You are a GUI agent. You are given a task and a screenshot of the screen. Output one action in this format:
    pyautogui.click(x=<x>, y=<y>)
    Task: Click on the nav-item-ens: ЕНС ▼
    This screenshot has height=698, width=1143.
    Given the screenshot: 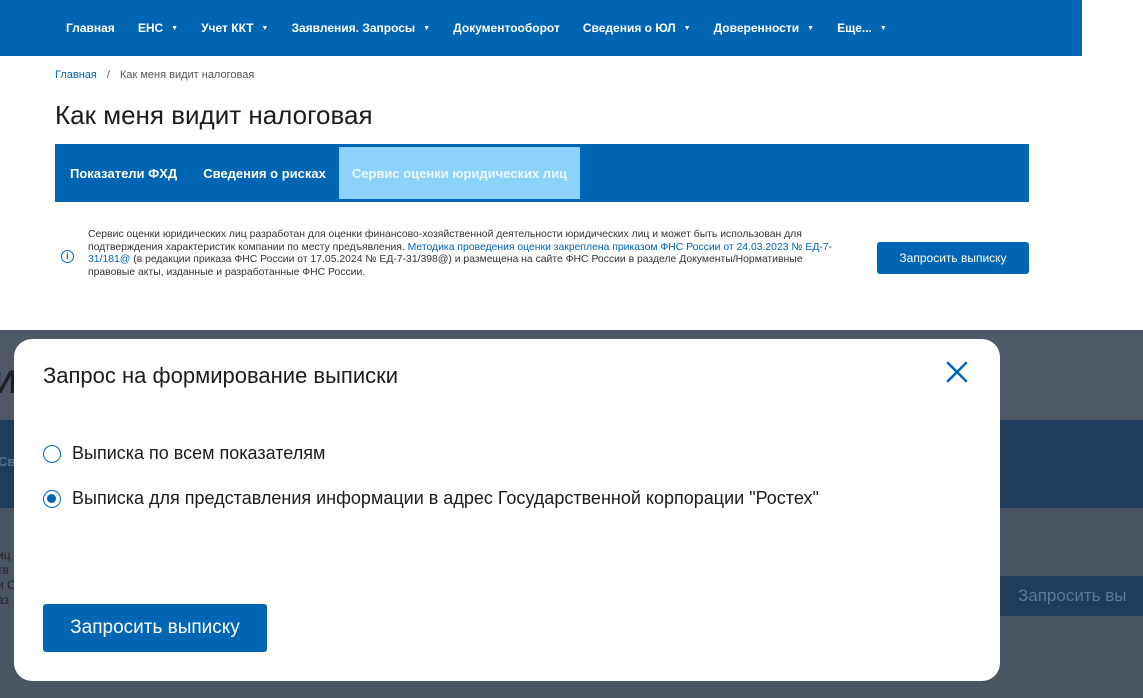 What is the action you would take?
    pyautogui.click(x=158, y=28)
    